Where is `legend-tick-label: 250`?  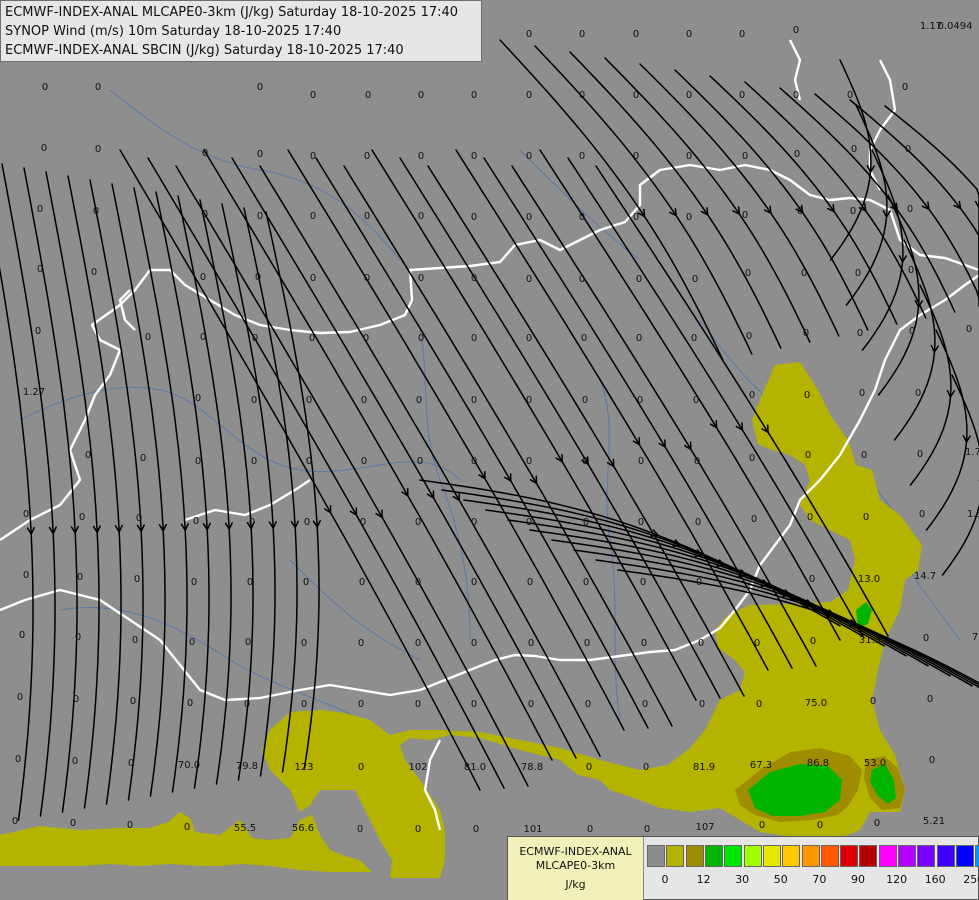 legend-tick-label: 250 is located at coordinates (971, 879).